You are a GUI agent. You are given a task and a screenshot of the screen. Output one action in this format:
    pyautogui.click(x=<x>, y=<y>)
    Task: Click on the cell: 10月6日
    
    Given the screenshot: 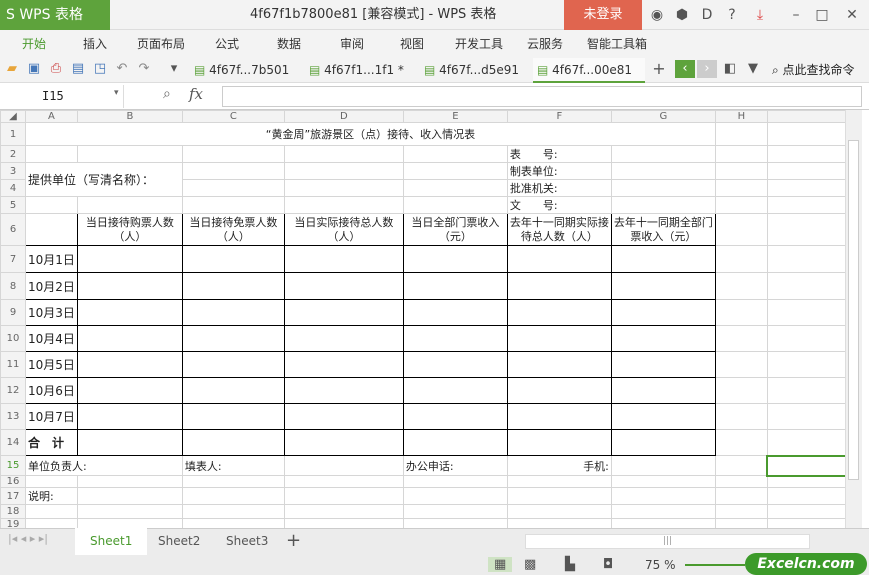 What is the action you would take?
    pyautogui.click(x=51, y=390)
    